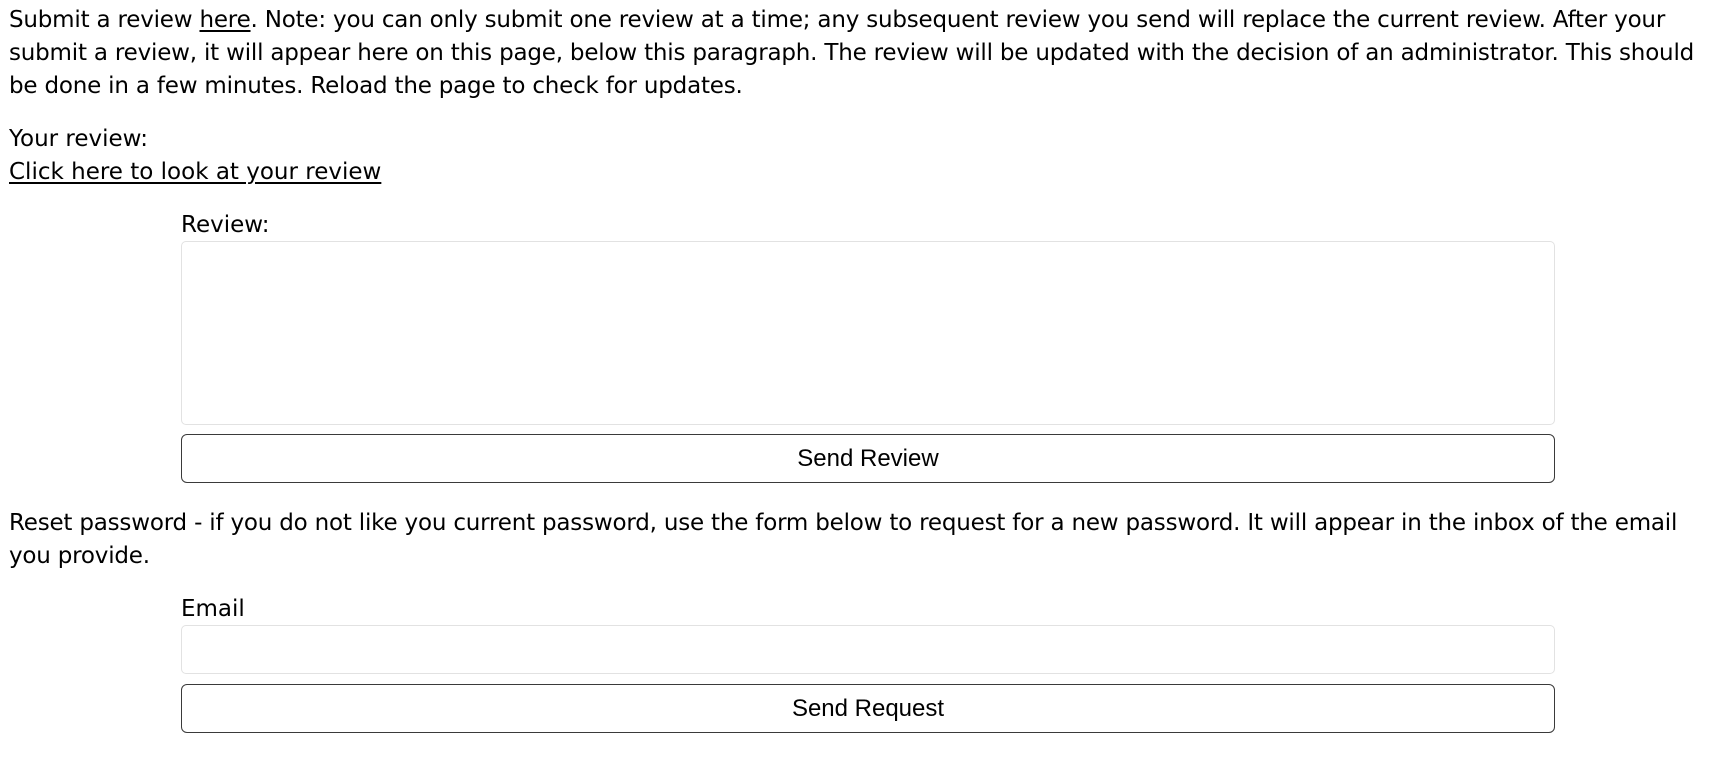 The image size is (1723, 766). I want to click on email-label: Email, so click(213, 609).